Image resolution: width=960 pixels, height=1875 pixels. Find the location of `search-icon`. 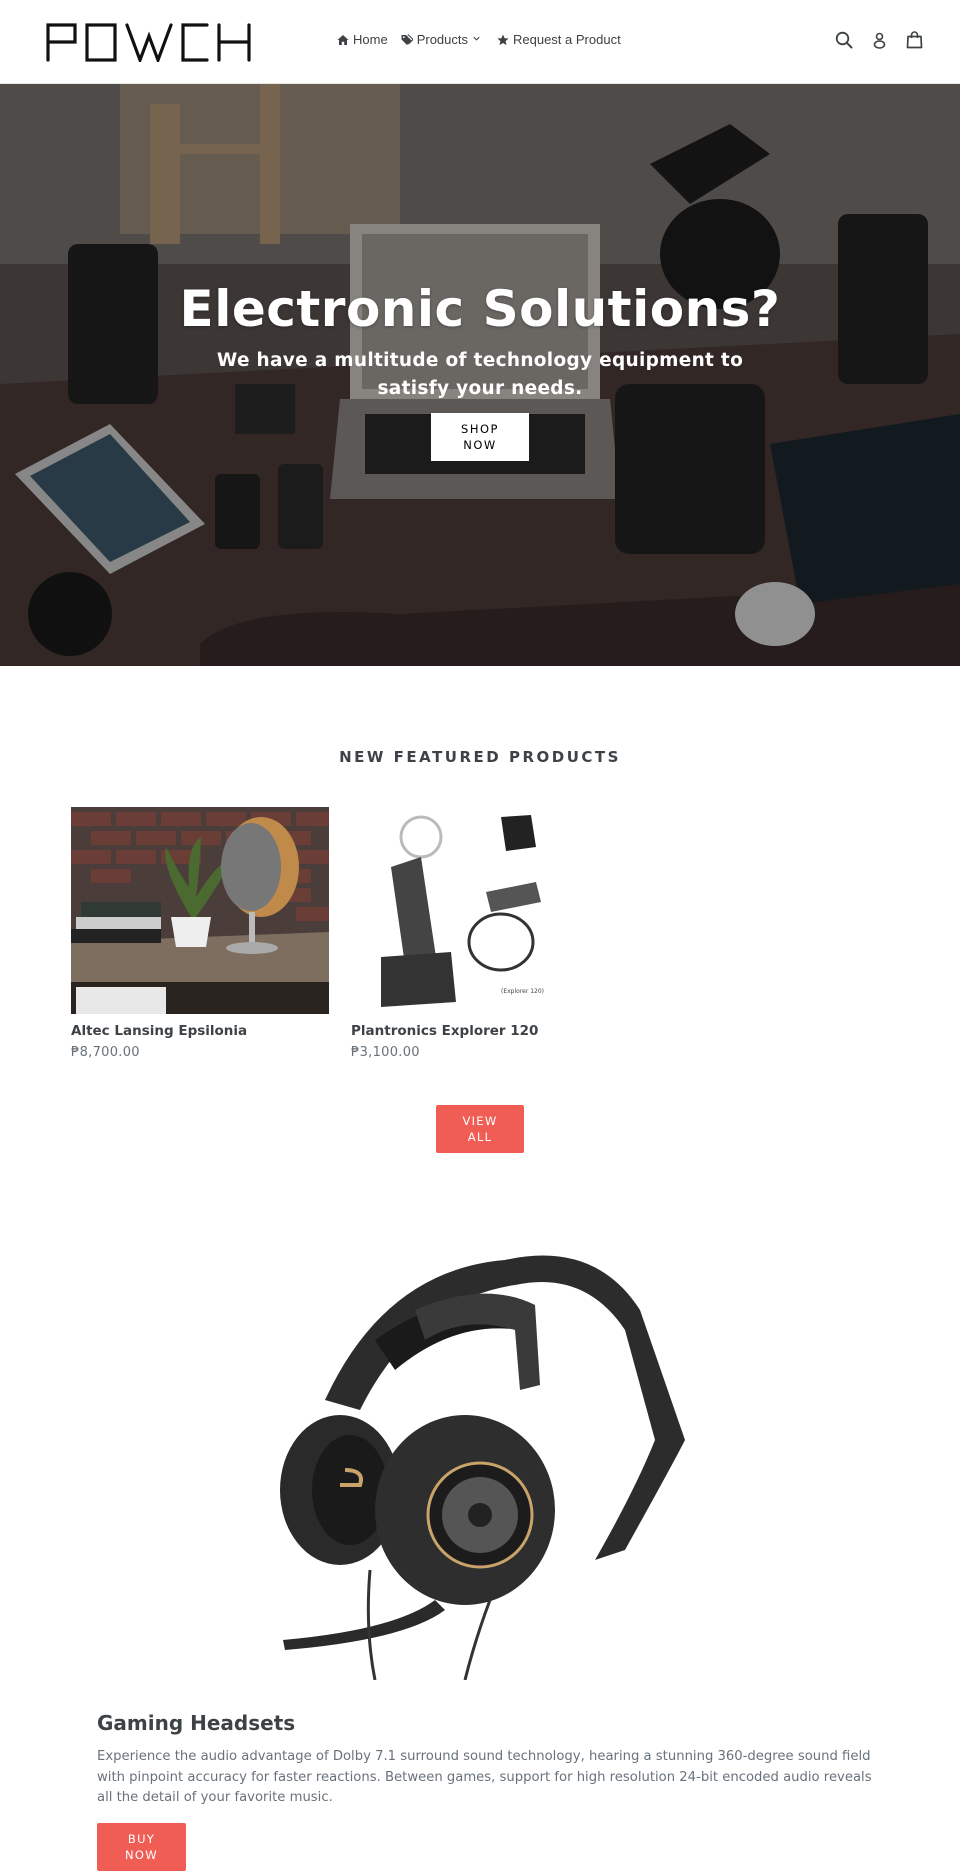

search-icon is located at coordinates (844, 40).